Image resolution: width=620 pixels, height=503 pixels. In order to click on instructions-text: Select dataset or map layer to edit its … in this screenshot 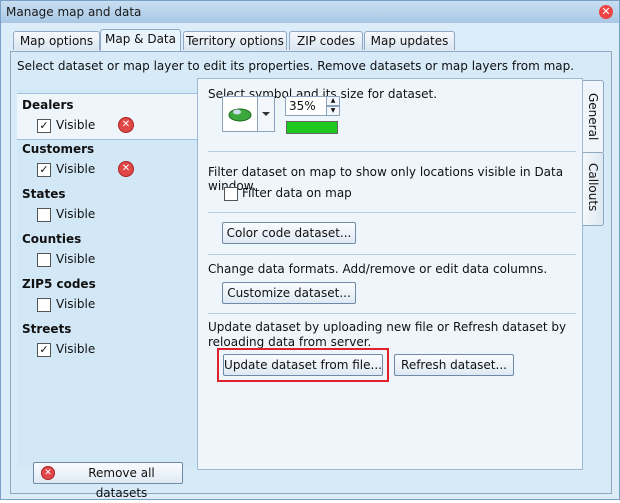, I will do `click(296, 66)`.